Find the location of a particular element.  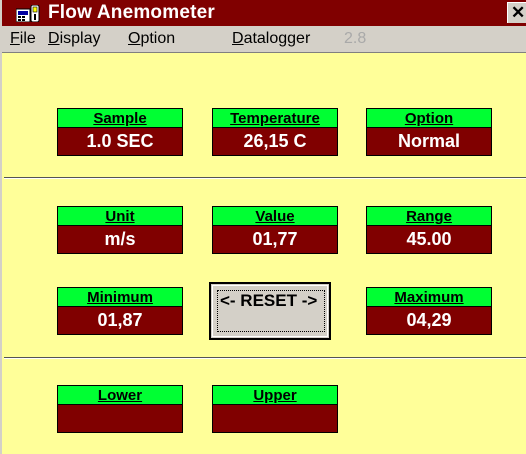

lower-label: Lower is located at coordinates (120, 395).